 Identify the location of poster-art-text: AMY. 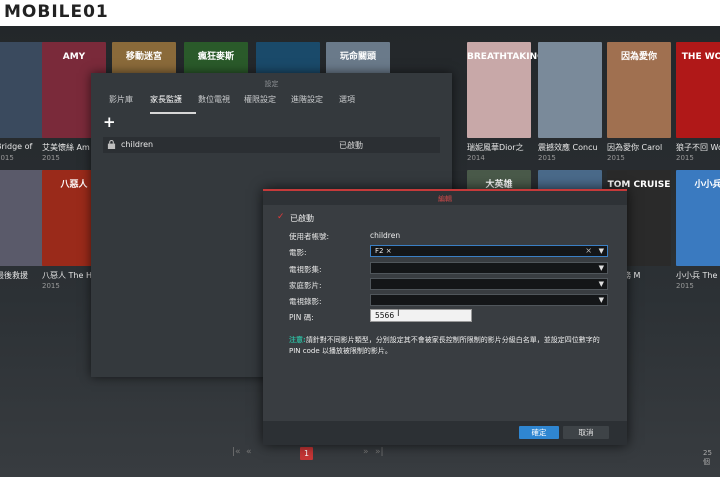
(74, 57).